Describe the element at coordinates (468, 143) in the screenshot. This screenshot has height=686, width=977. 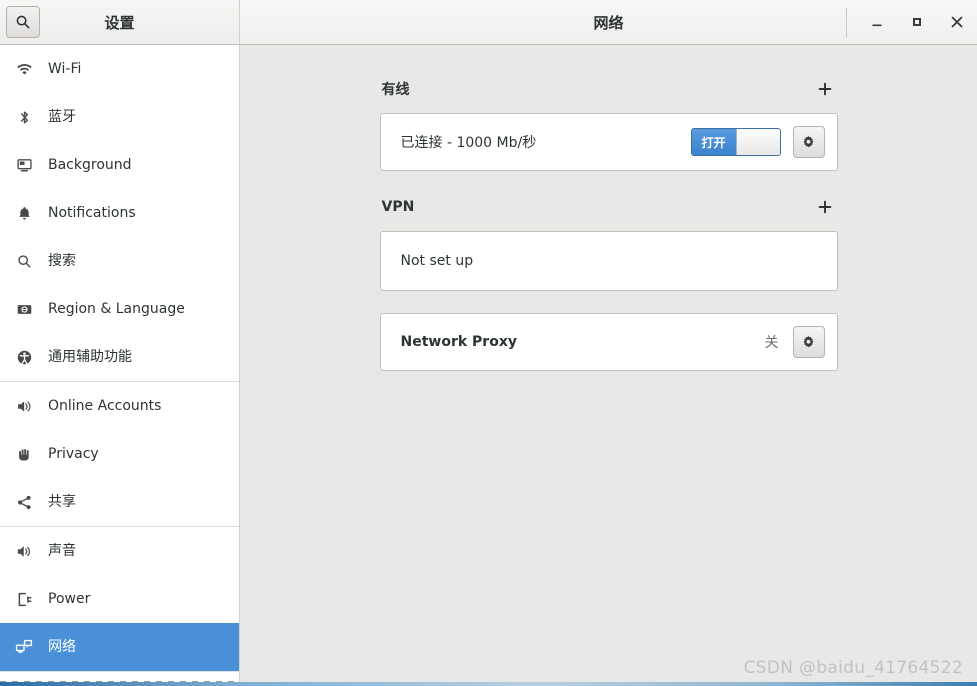
I see `wired-status-text: 已连接 - 1000 Mb/秒` at that location.